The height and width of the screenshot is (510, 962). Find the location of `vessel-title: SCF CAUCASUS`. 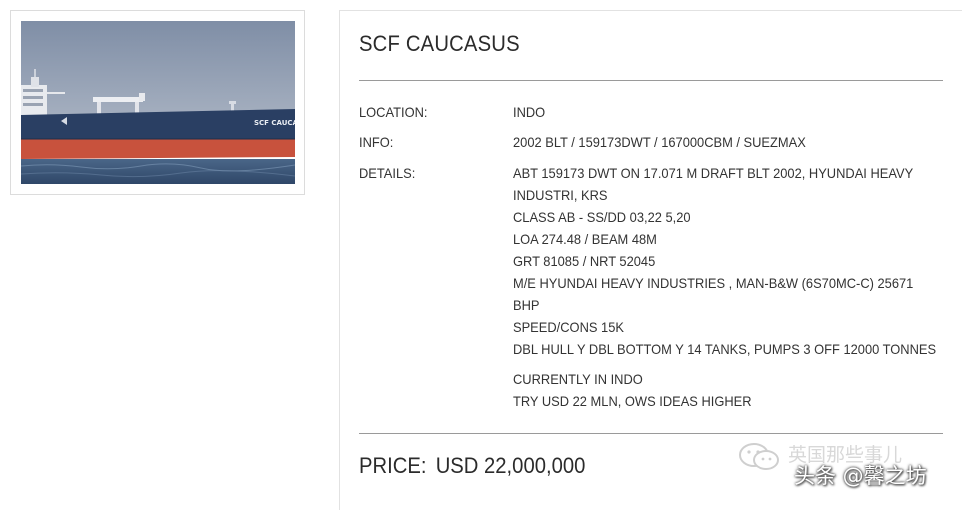

vessel-title: SCF CAUCASUS is located at coordinates (439, 43).